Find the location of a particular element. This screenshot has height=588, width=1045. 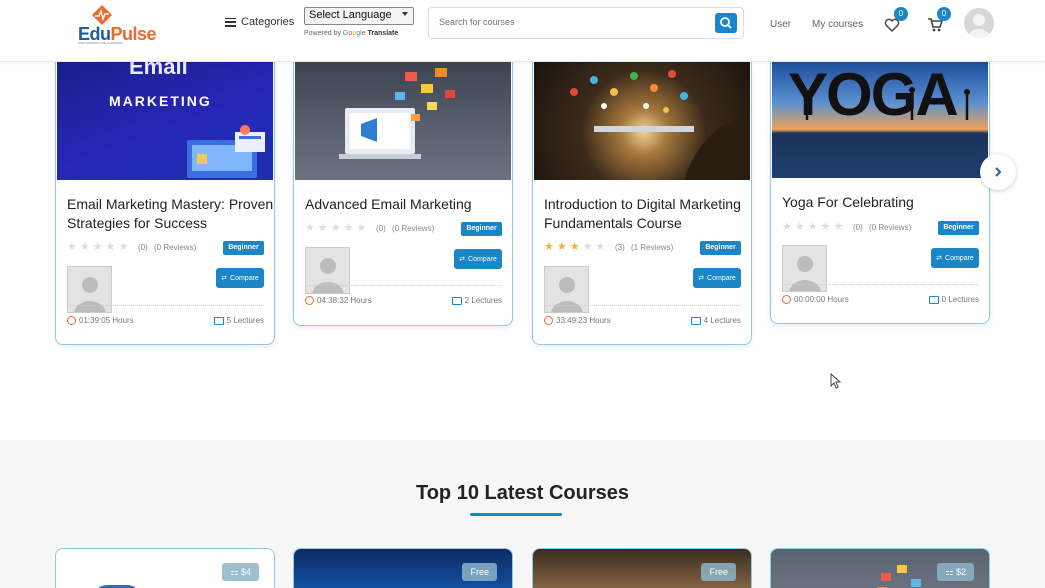

section-title: Top 10 Latest Courses is located at coordinates (522, 493).